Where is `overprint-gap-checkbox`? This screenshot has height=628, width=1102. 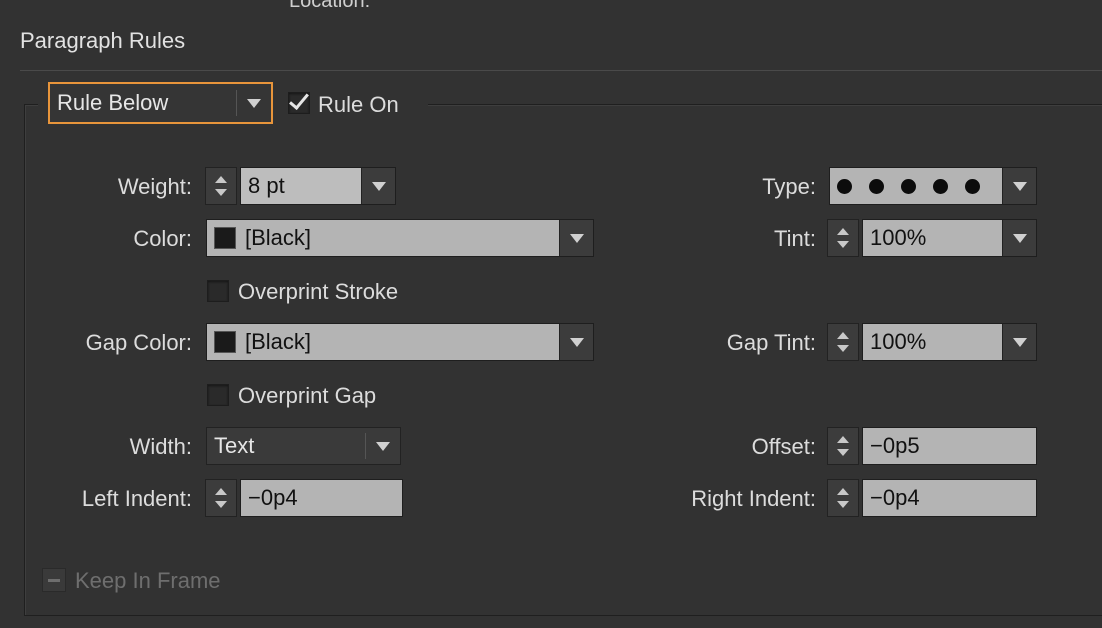 overprint-gap-checkbox is located at coordinates (218, 395).